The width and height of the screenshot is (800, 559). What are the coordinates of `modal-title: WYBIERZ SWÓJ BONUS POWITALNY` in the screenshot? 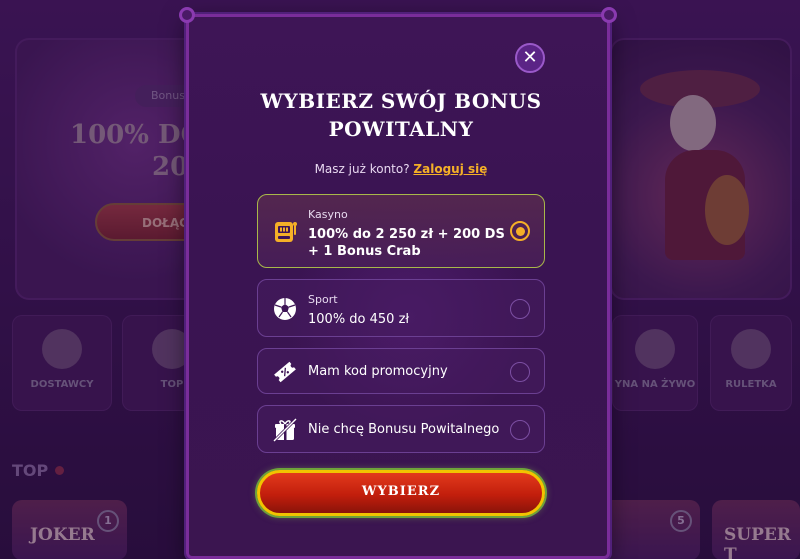 It's located at (401, 115).